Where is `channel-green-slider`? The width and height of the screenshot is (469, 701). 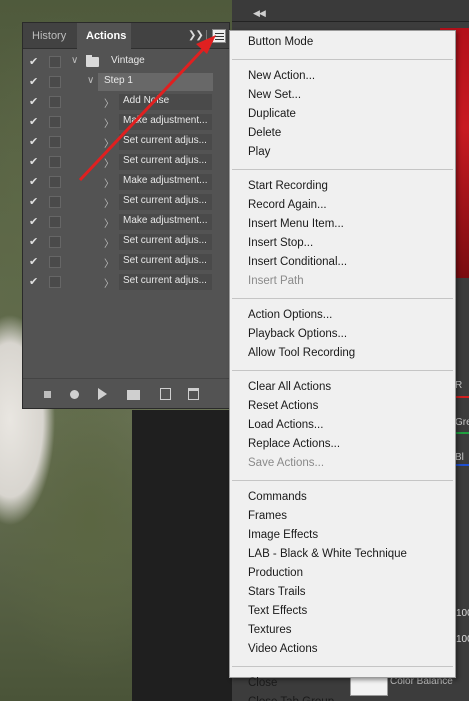
channel-green-slider is located at coordinates (462, 433).